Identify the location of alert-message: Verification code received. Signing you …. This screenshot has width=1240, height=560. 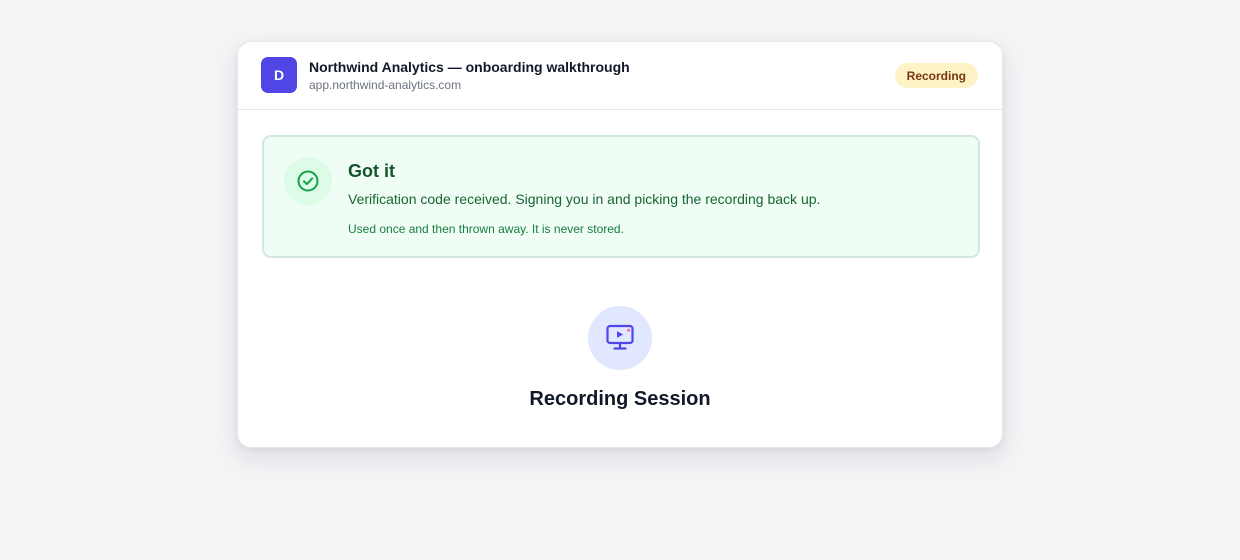
(584, 199).